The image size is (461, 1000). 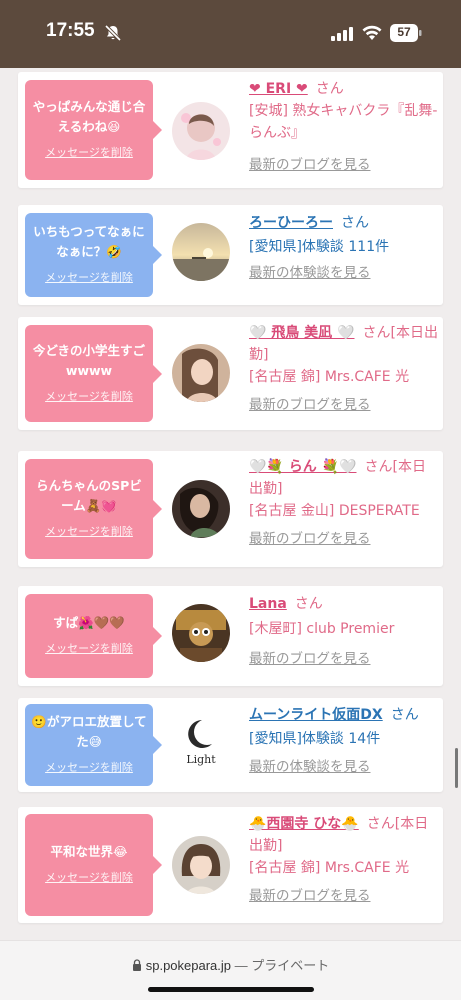 What do you see at coordinates (89, 731) in the screenshot?
I see `message-text: 🙂がアロエ放置してた😅` at bounding box center [89, 731].